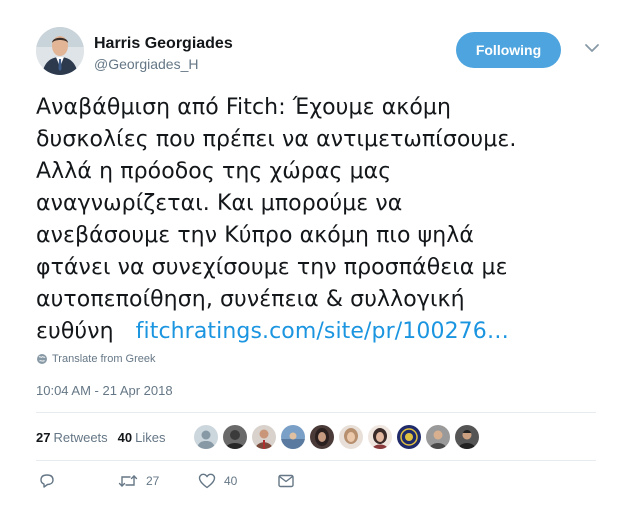 The width and height of the screenshot is (631, 522). Describe the element at coordinates (104, 390) in the screenshot. I see `tweet-timestamp: 10:04 AM - 21 Apr 2018` at that location.